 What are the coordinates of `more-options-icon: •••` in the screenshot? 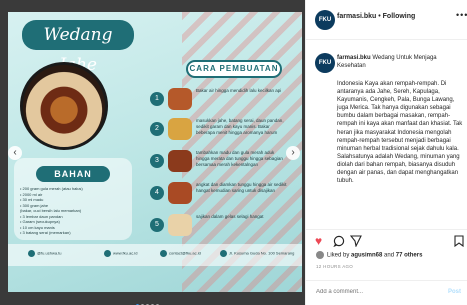 It's located at (461, 15).